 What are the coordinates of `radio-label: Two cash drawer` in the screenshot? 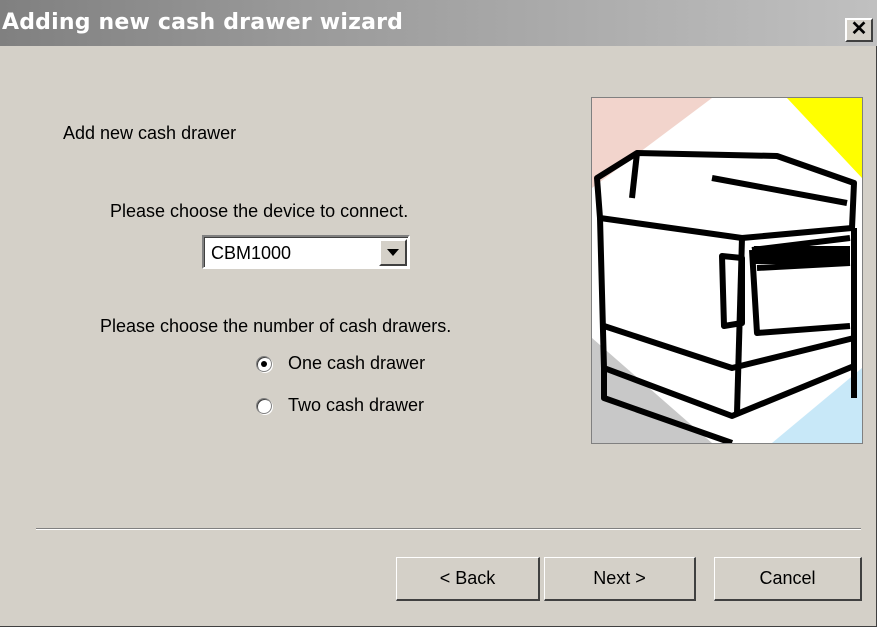 It's located at (356, 405).